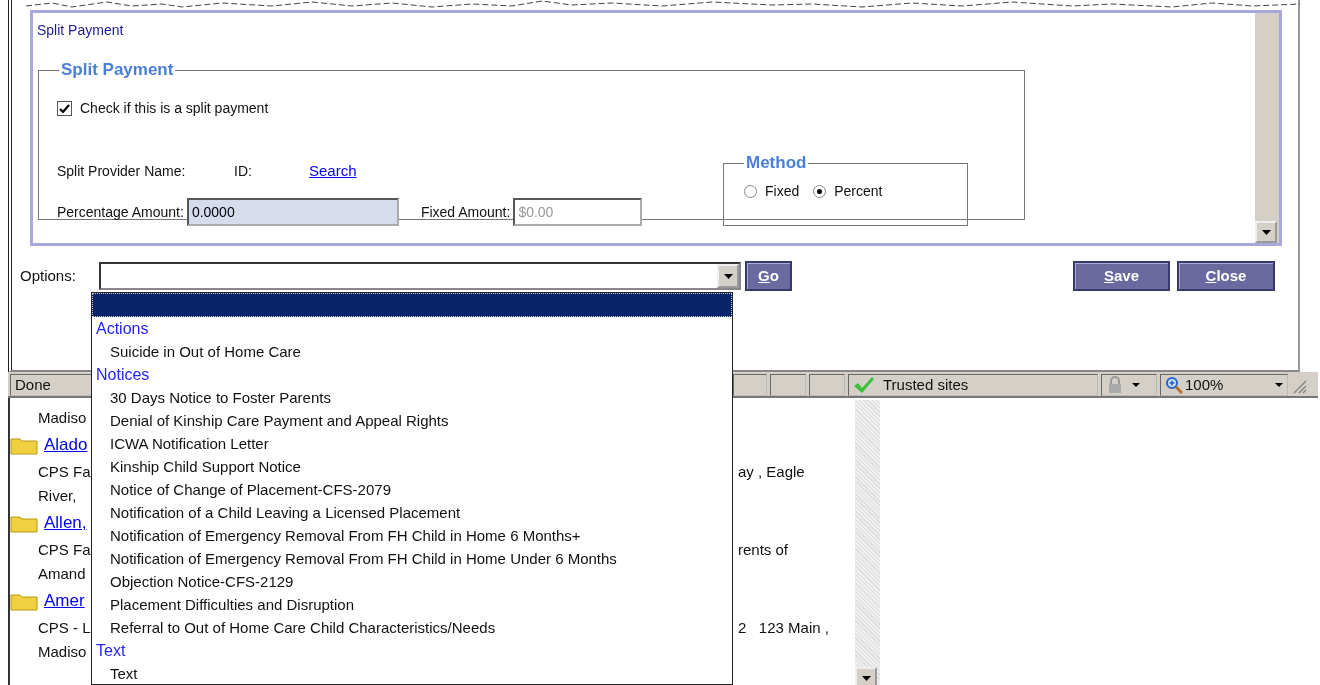 This screenshot has width=1320, height=685. What do you see at coordinates (412, 673) in the screenshot?
I see `dropdown-option: Text` at bounding box center [412, 673].